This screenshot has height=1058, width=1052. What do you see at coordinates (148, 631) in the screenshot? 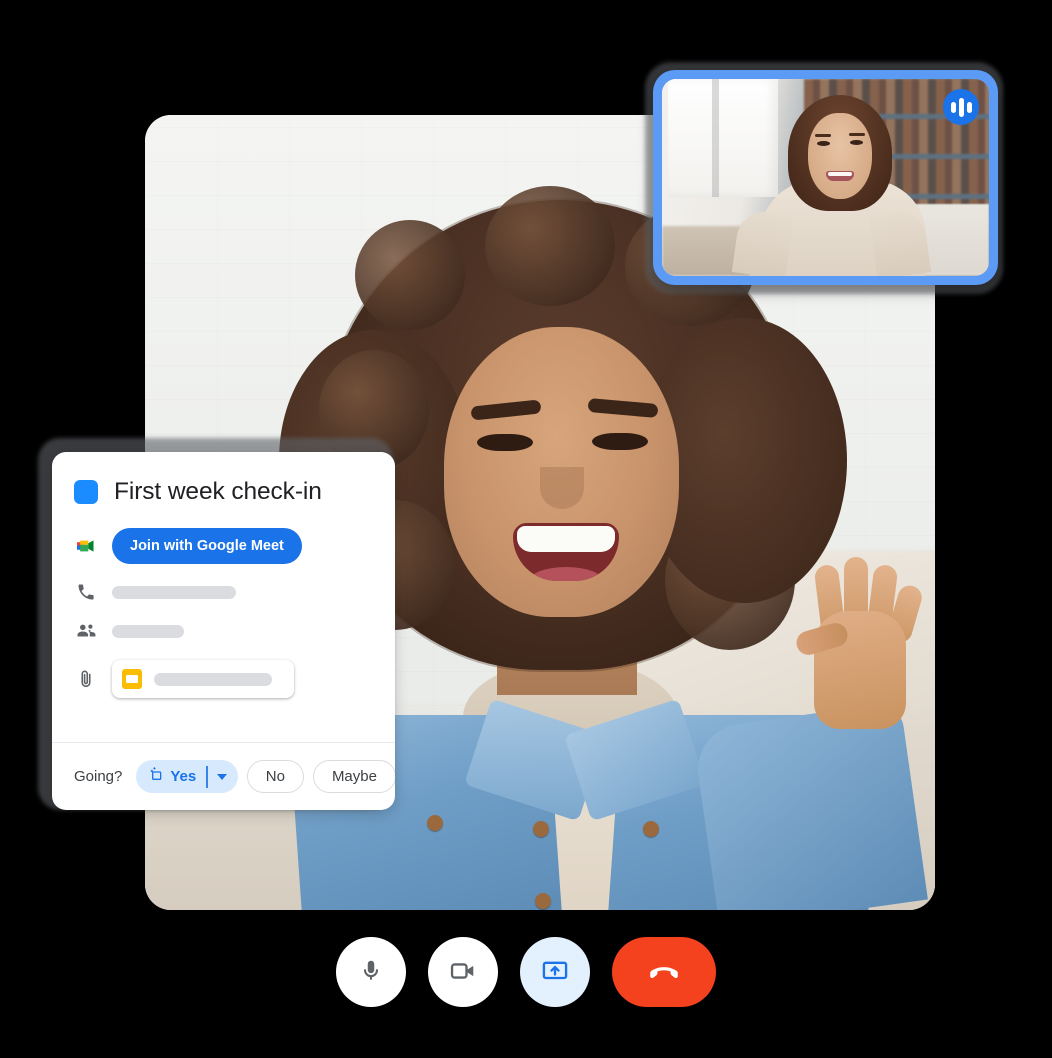
I see `guests-value-placeholder` at bounding box center [148, 631].